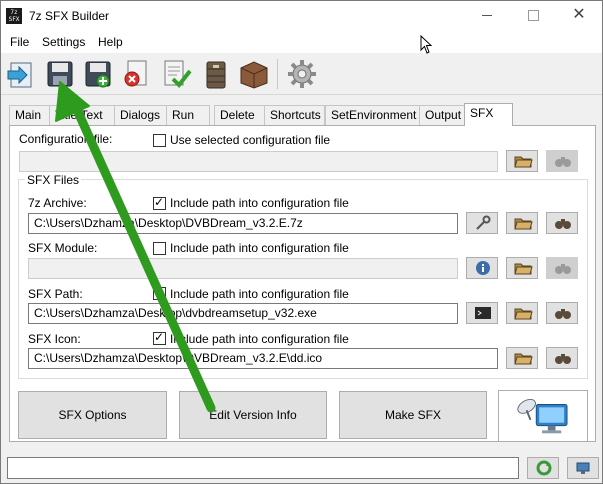  What do you see at coordinates (442, 115) in the screenshot?
I see `tab-output: Output` at bounding box center [442, 115].